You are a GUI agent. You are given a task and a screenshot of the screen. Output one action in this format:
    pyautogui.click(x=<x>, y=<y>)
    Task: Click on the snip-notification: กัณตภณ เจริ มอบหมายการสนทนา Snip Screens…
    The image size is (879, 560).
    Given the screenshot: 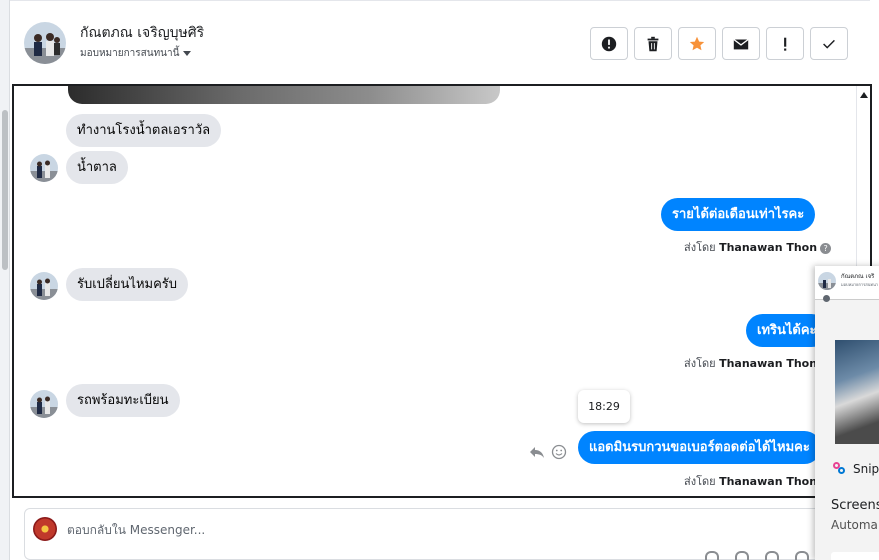 What is the action you would take?
    pyautogui.click(x=847, y=413)
    